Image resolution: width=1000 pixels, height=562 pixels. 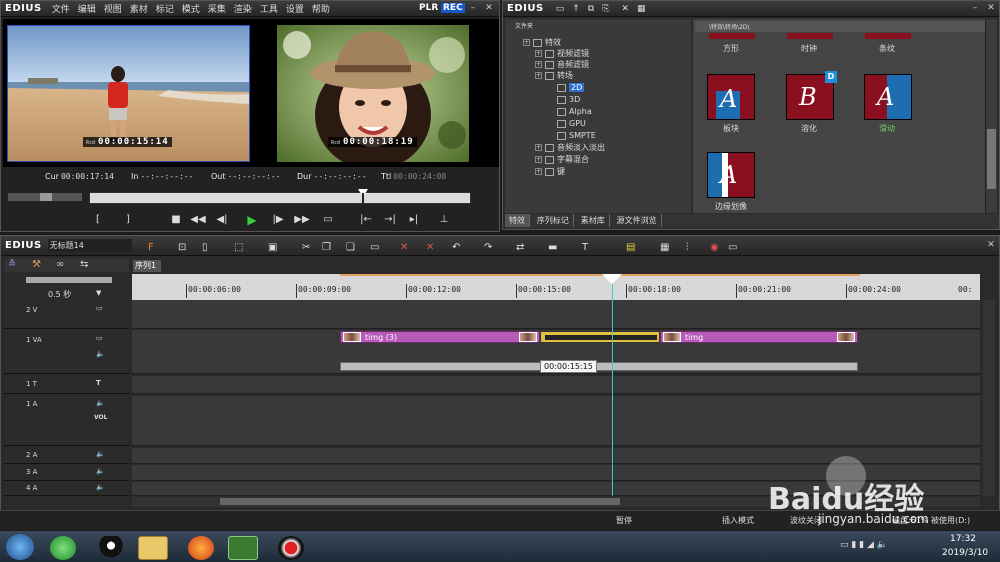 I want to click on zoom-dropdown-icon: ▼, so click(x=98, y=293).